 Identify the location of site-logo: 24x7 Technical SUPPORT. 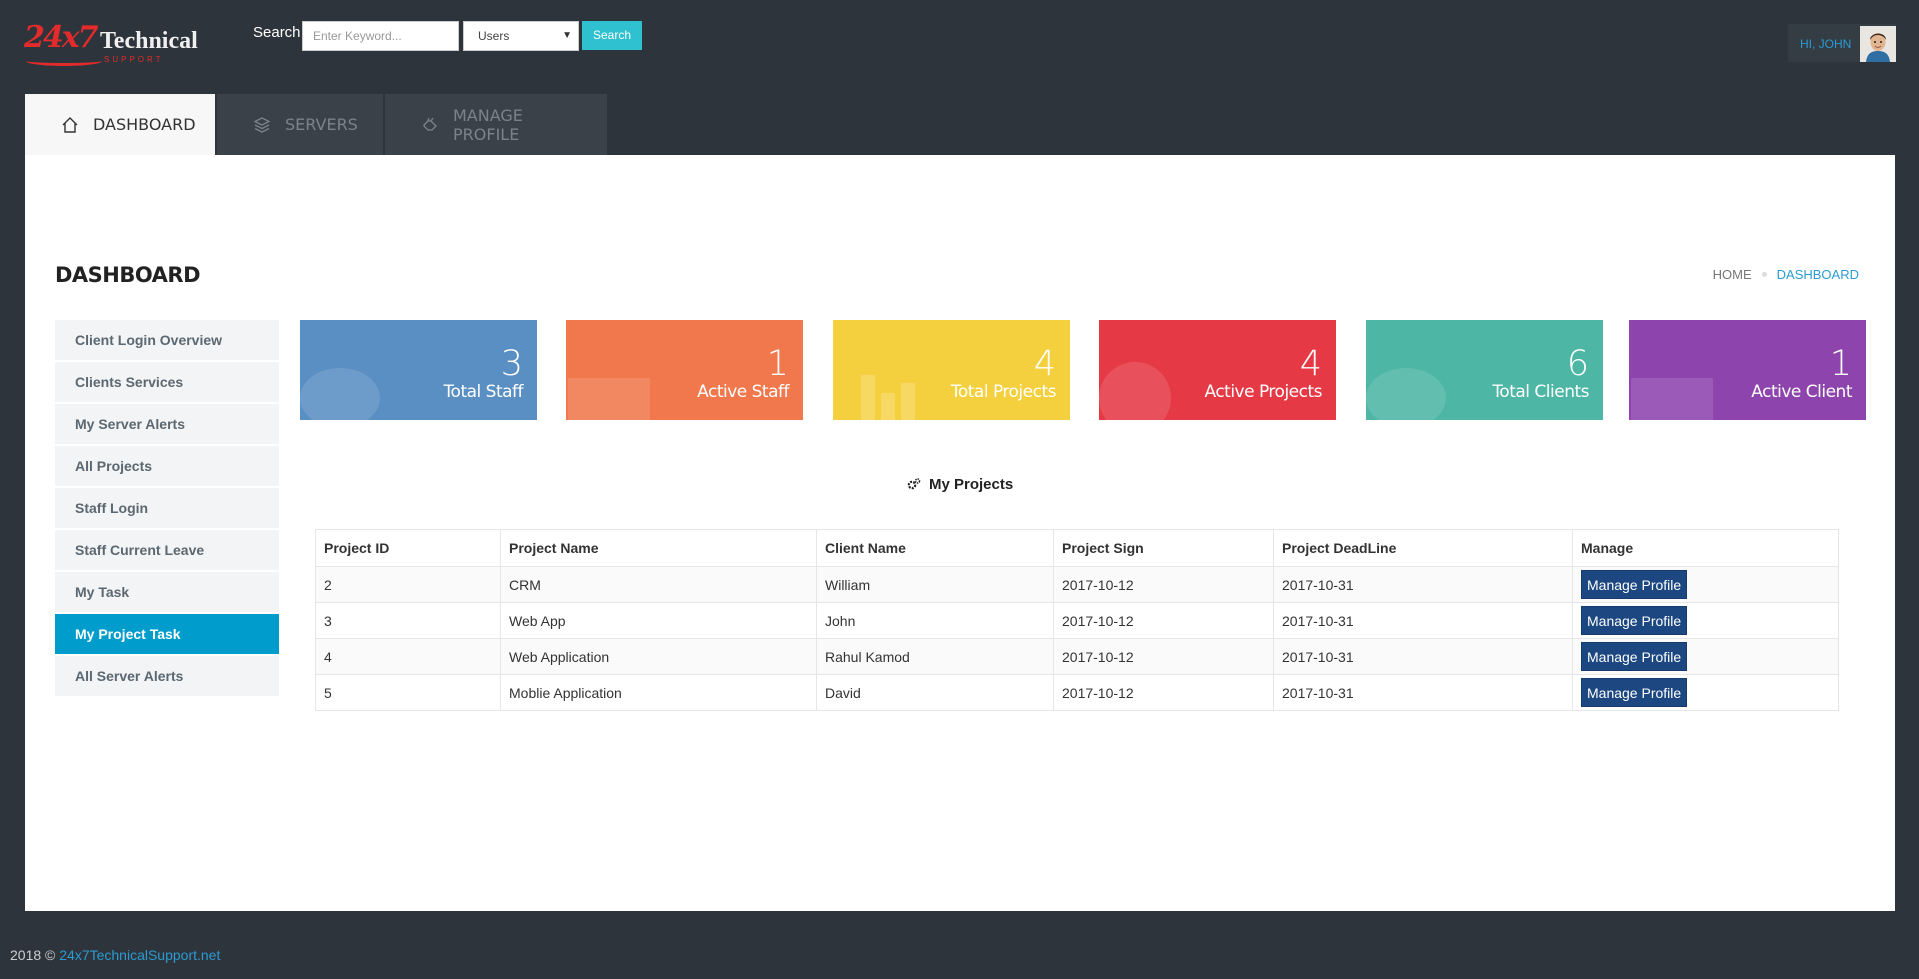
(111, 43).